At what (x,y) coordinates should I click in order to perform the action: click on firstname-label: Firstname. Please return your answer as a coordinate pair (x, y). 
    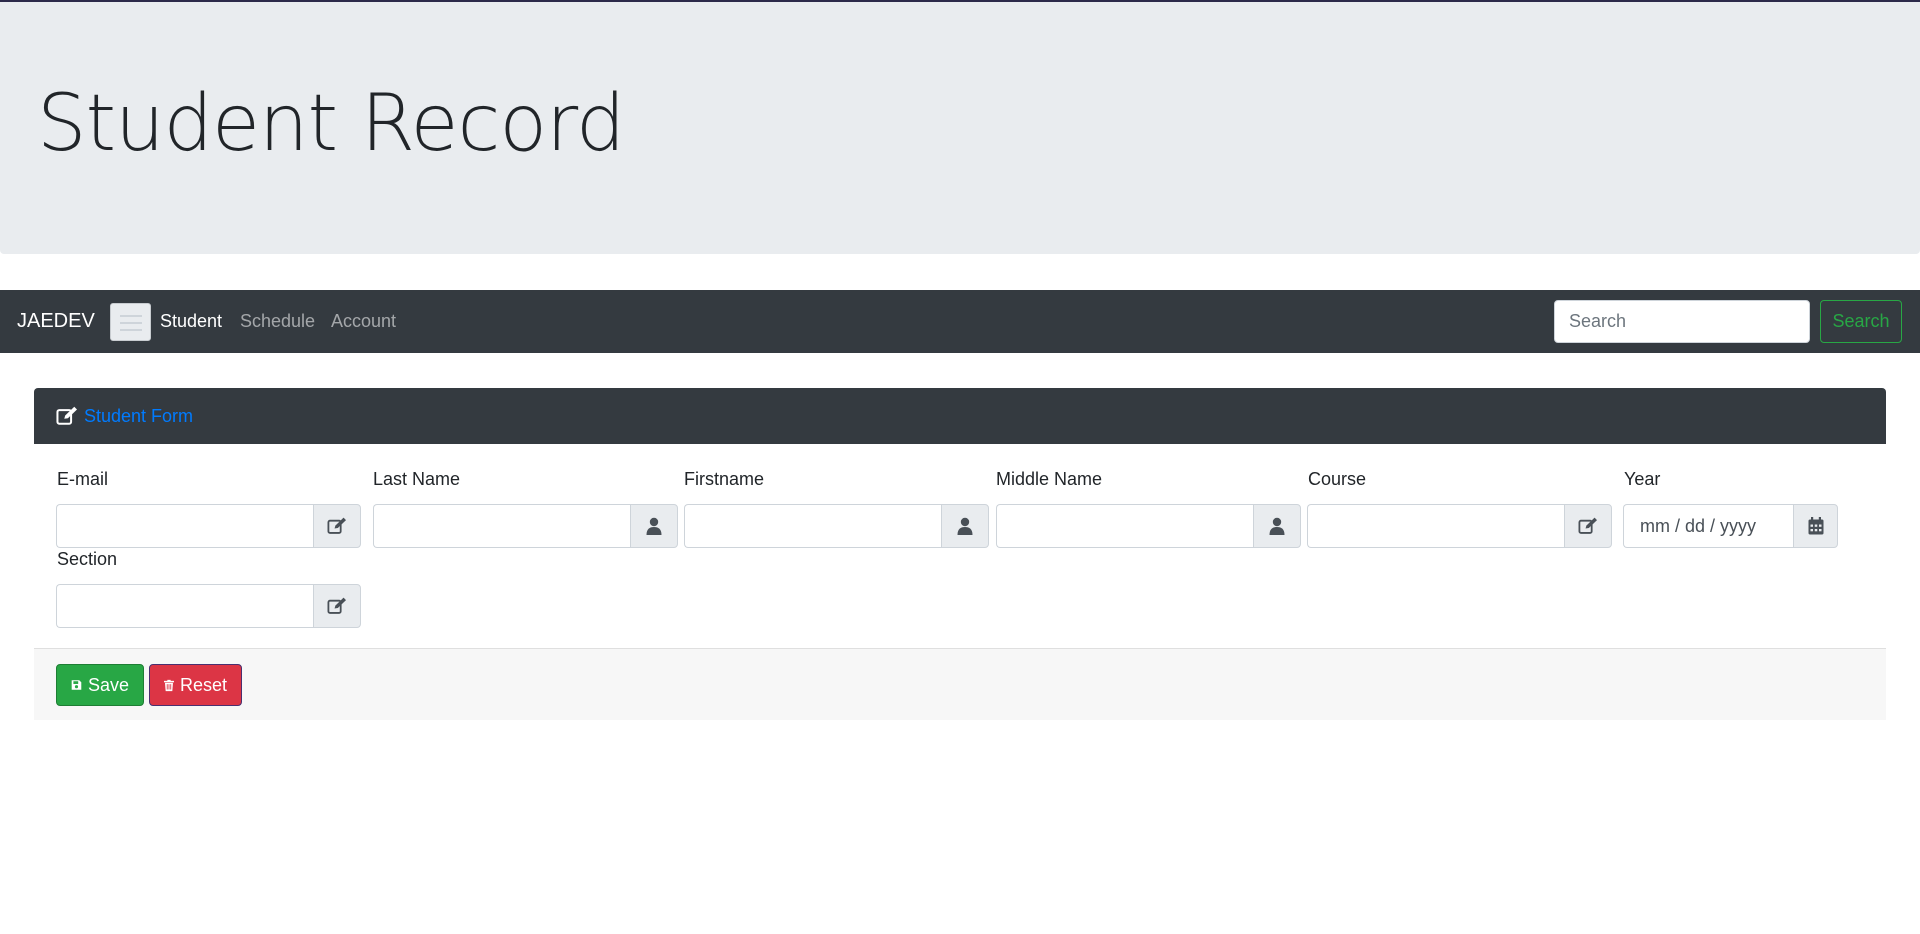
    Looking at the image, I should click on (724, 479).